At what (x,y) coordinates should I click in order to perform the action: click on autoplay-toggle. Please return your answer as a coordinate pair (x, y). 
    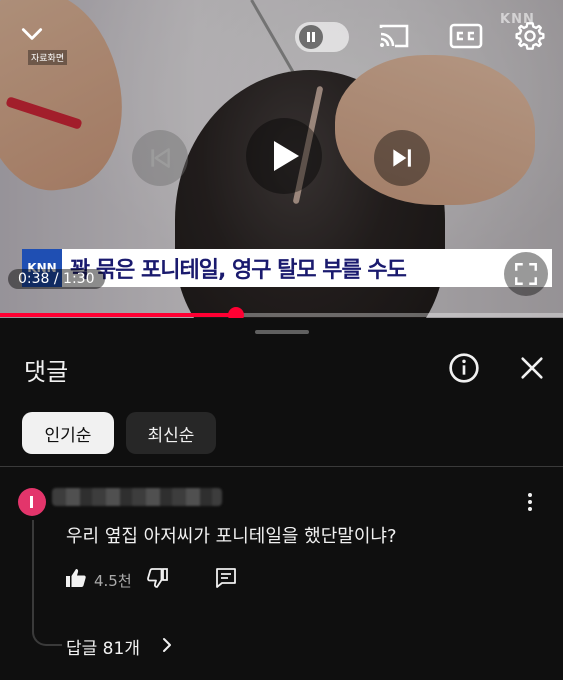
    Looking at the image, I should click on (322, 37).